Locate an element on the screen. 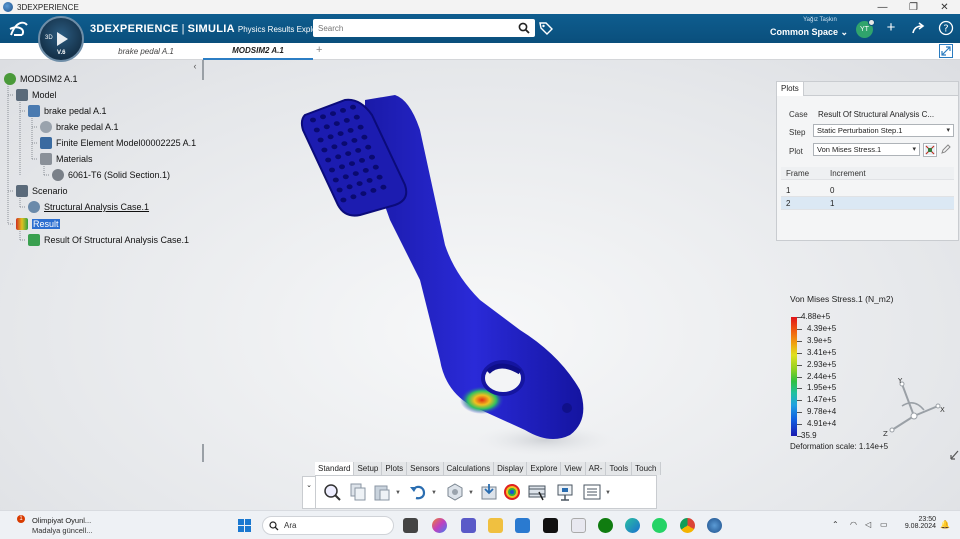 This screenshot has height=539, width=960. step-select: Static Perturbation Step.1 ▾ is located at coordinates (883, 130).